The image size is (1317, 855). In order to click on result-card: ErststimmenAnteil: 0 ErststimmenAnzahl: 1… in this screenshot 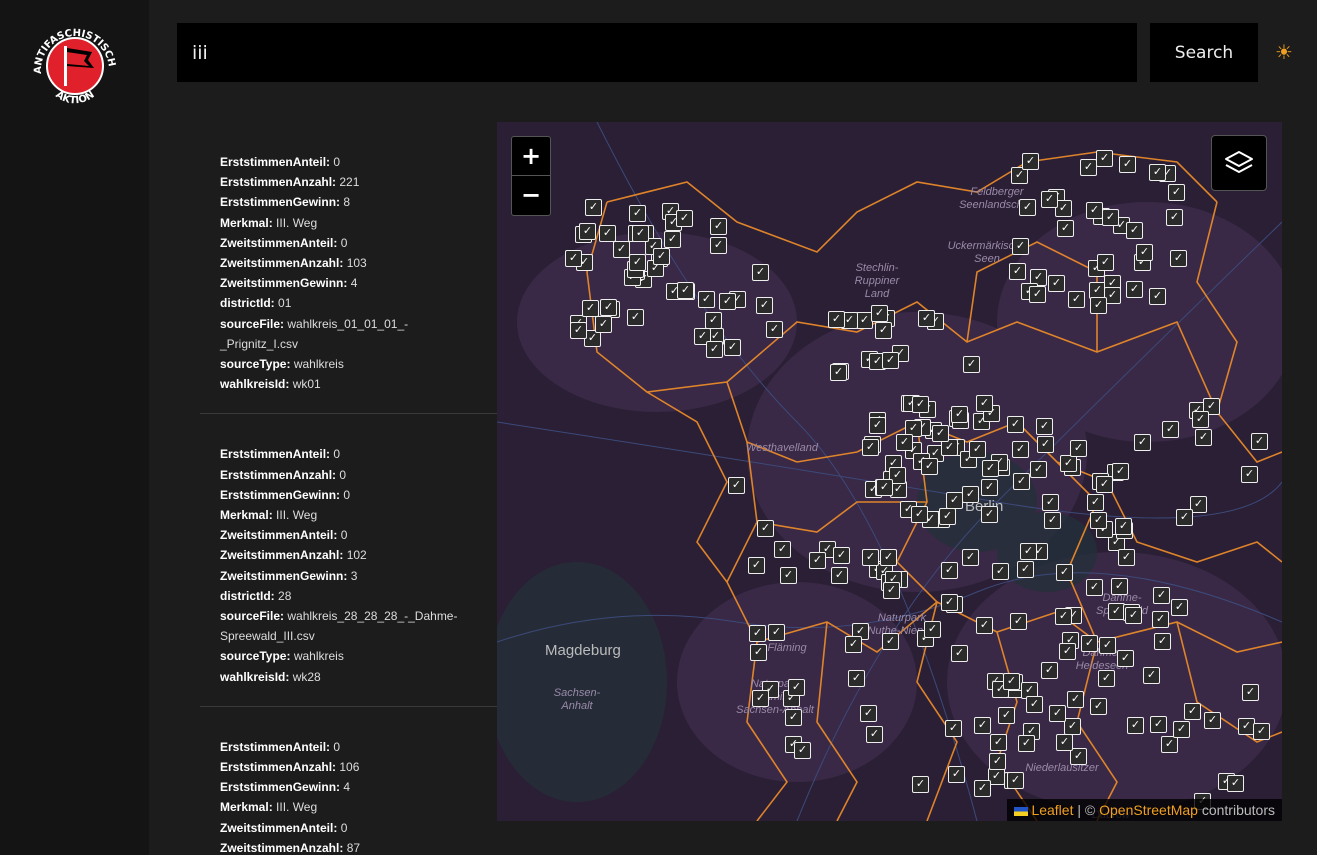, I will do `click(348, 781)`.